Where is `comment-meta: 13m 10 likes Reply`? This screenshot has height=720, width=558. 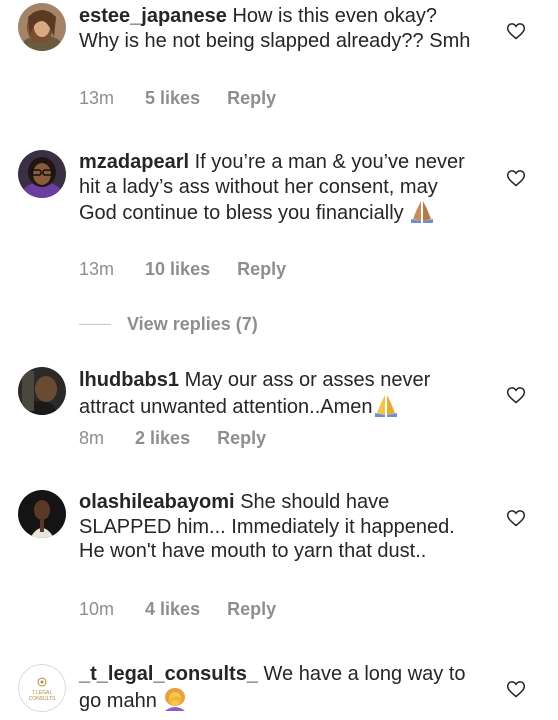
comment-meta: 13m 10 likes Reply is located at coordinates (182, 269).